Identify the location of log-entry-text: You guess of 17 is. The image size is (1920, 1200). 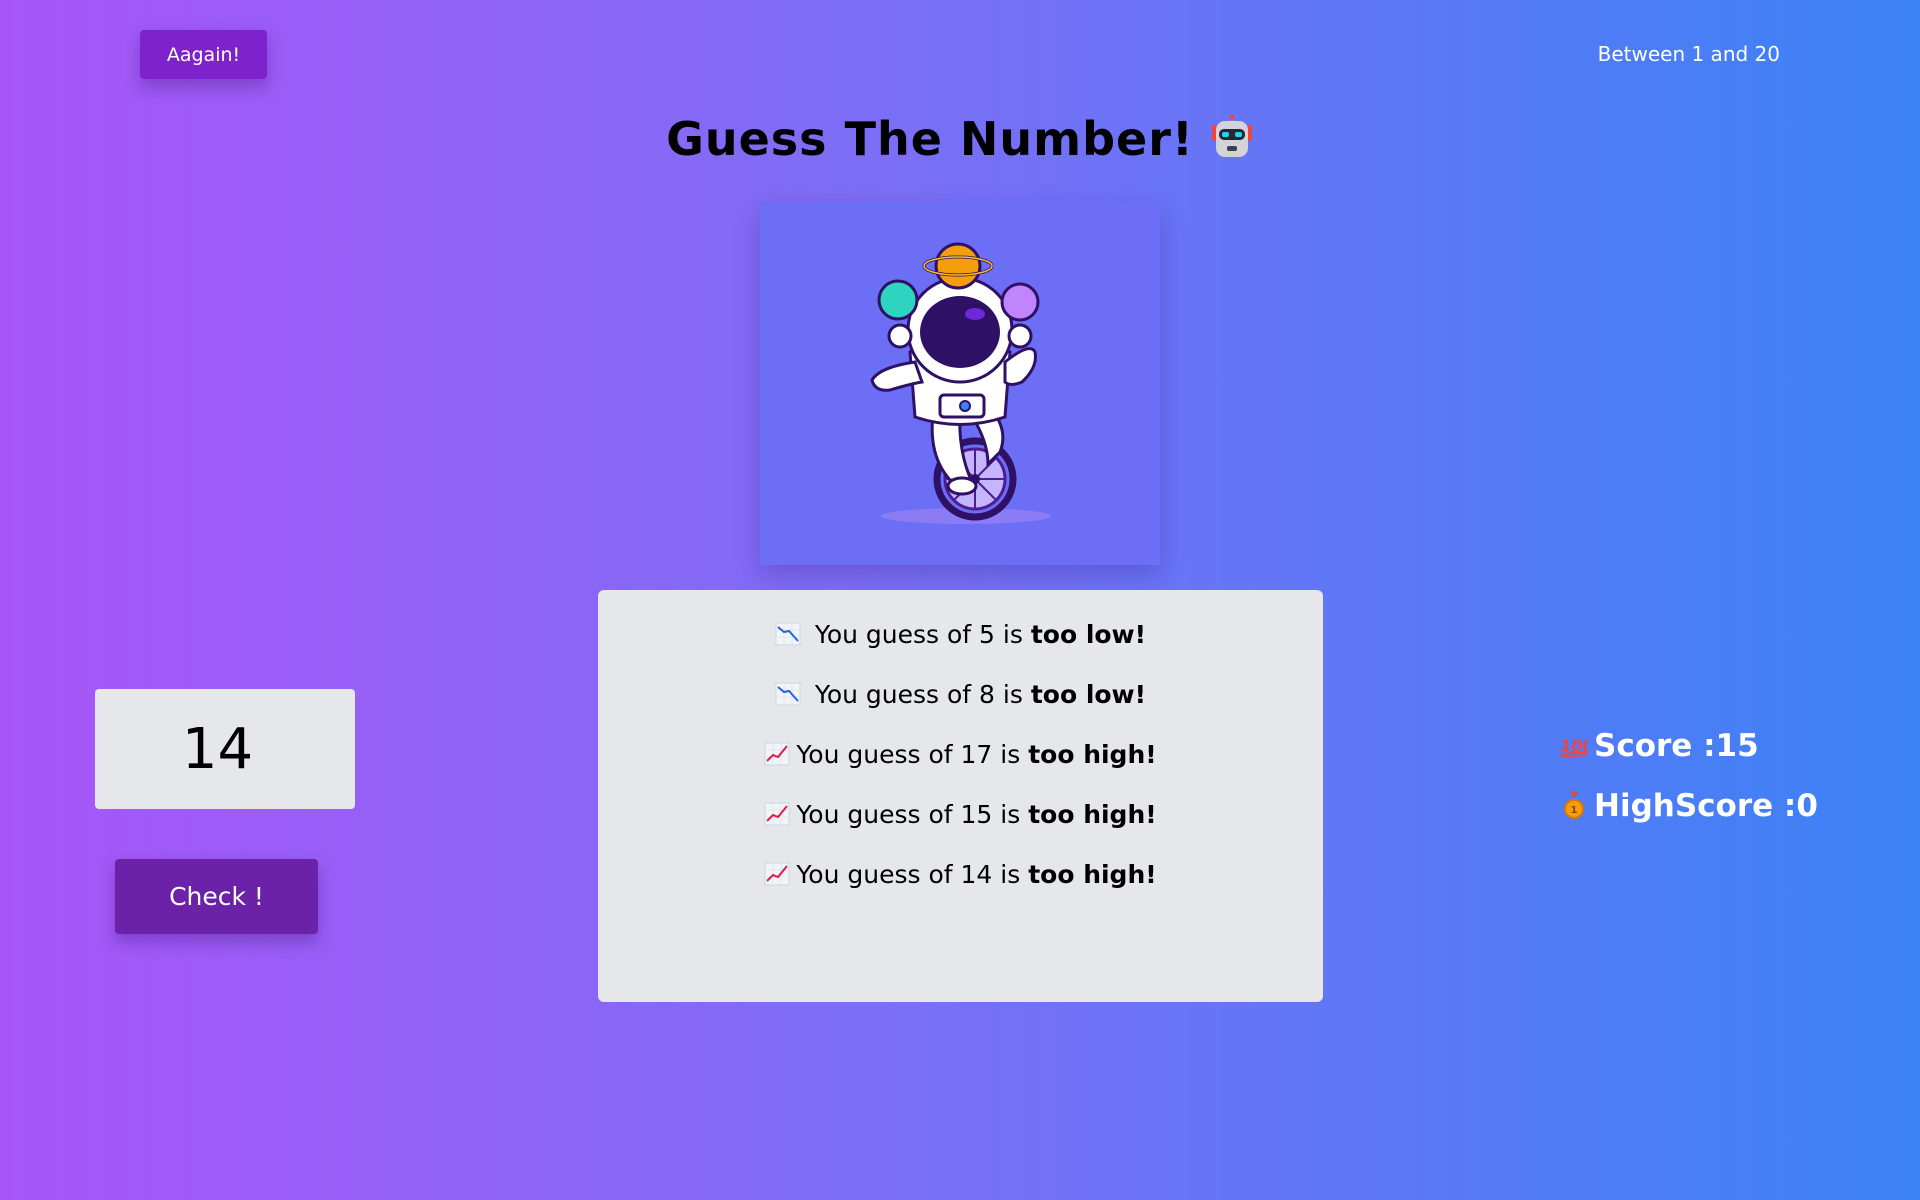
(912, 754).